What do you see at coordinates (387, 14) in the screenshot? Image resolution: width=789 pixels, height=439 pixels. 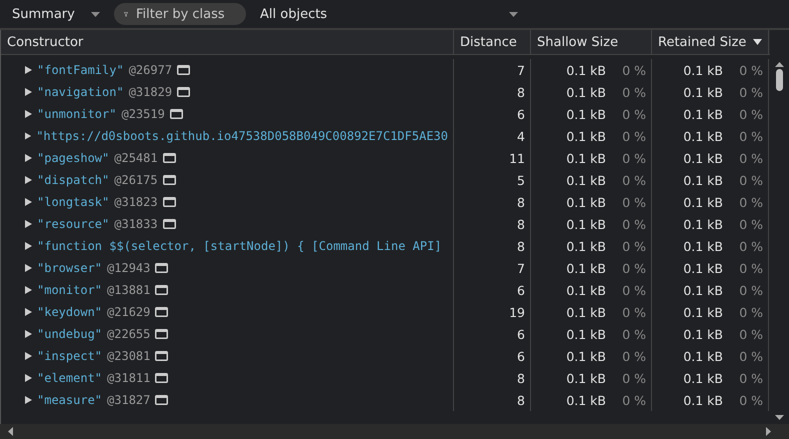 I see `scope-dropdown: All objects` at bounding box center [387, 14].